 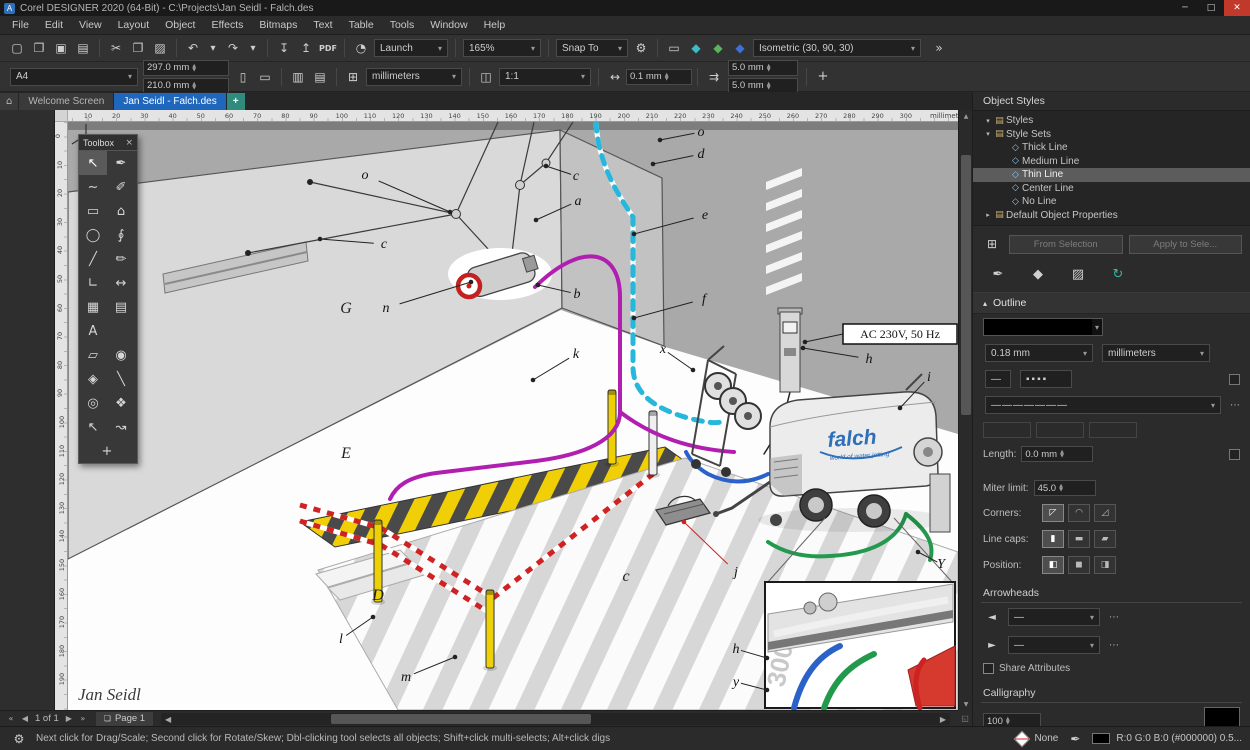 I want to click on polygon-tool: ⌂, so click(x=121, y=211).